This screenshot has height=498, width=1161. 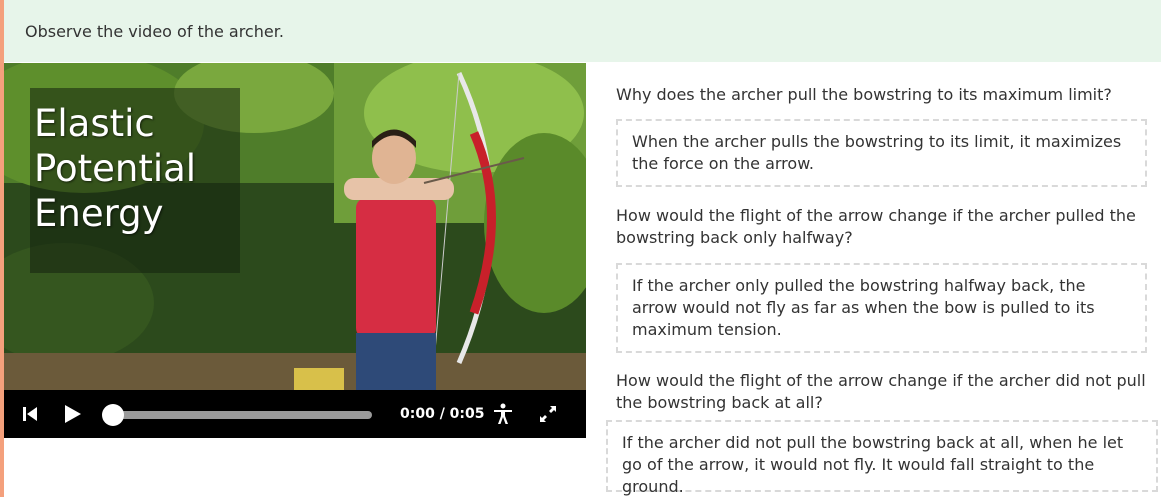 I want to click on instruction-text: Observe the video of the archer., so click(x=154, y=31).